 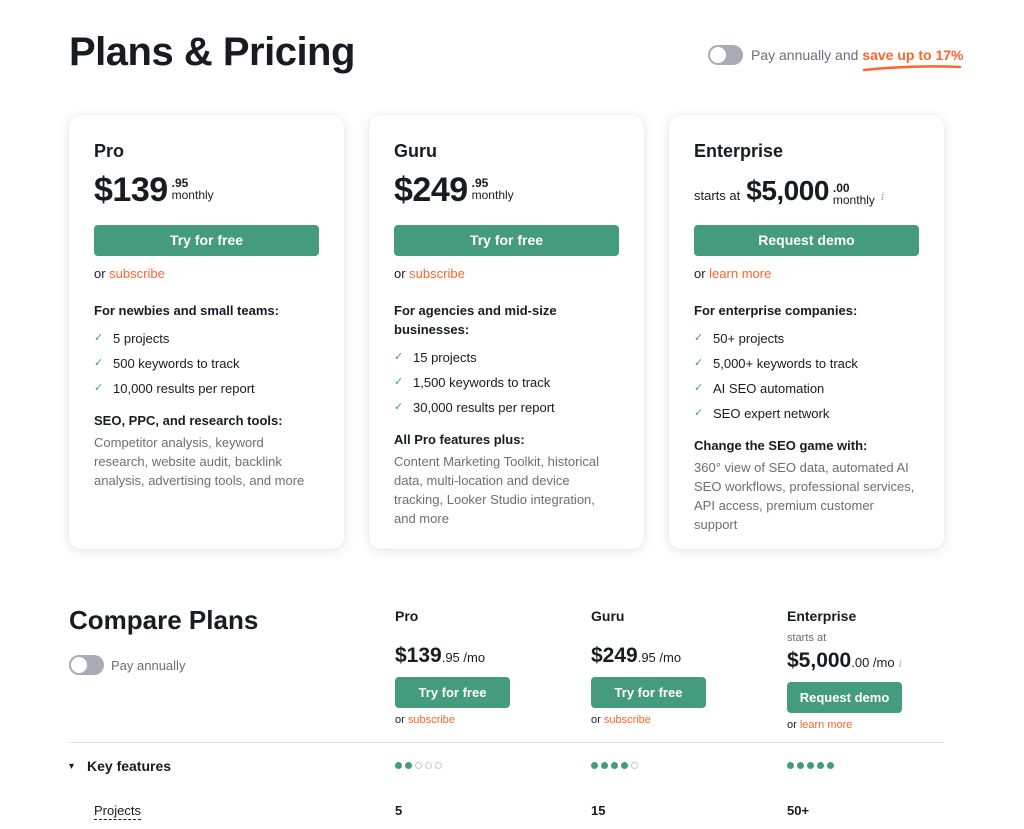 I want to click on feature-text: SEO expert network, so click(x=771, y=413).